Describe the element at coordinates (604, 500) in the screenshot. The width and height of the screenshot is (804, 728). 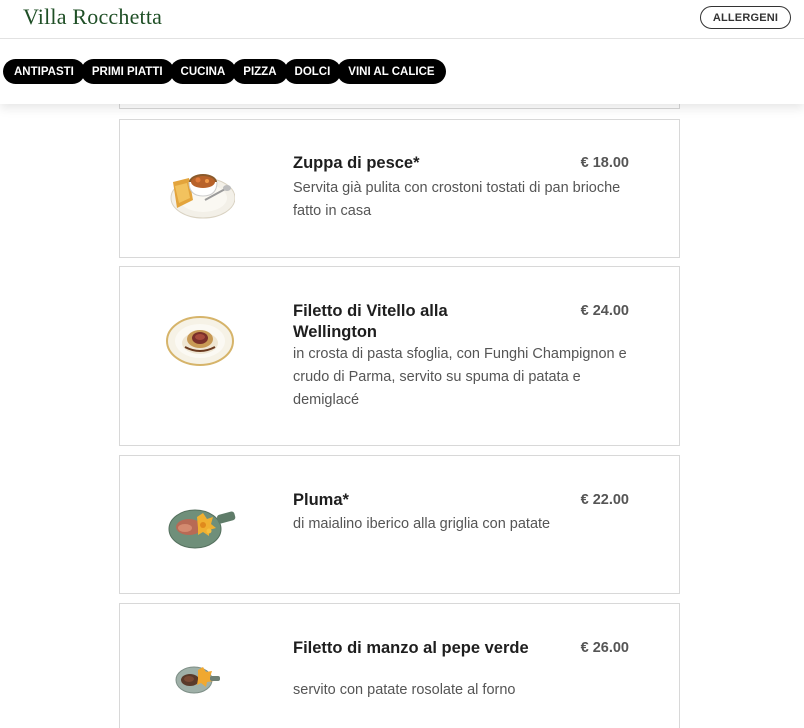
I see `dish-price: € 22.00` at that location.